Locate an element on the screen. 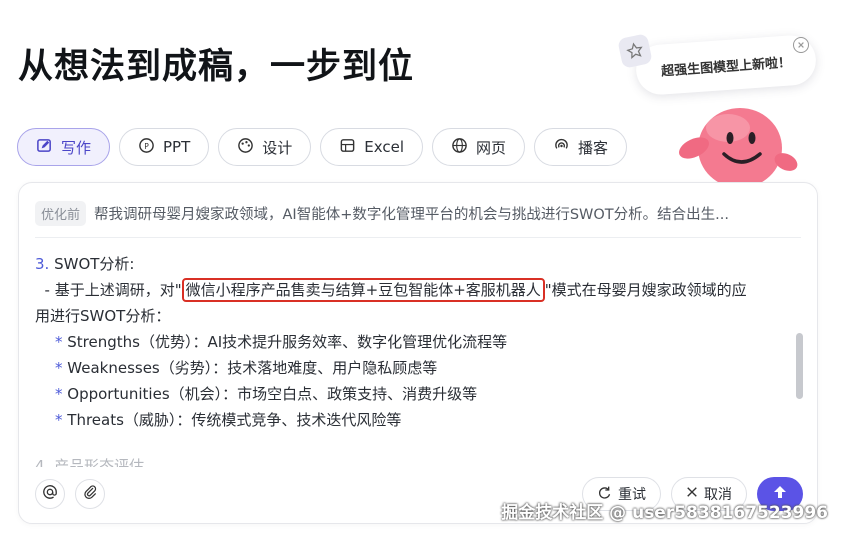  tab-label: 播客 is located at coordinates (593, 147).